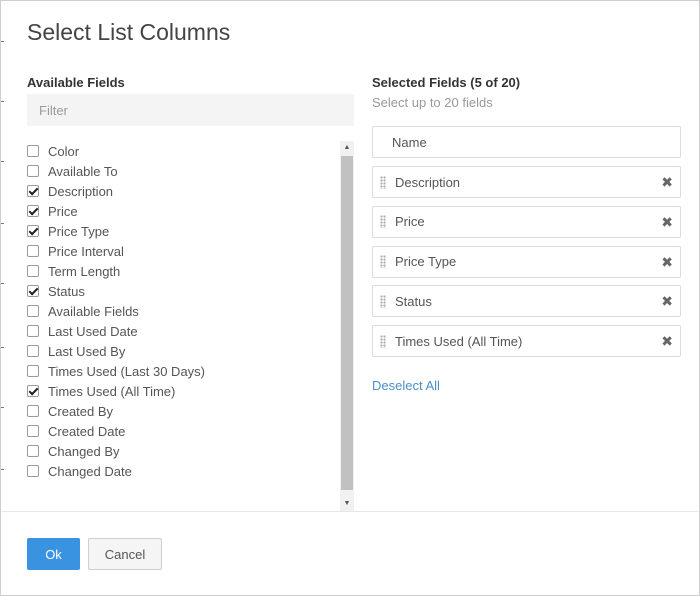  Describe the element at coordinates (177, 331) in the screenshot. I see `field-option: Last Used Date` at that location.